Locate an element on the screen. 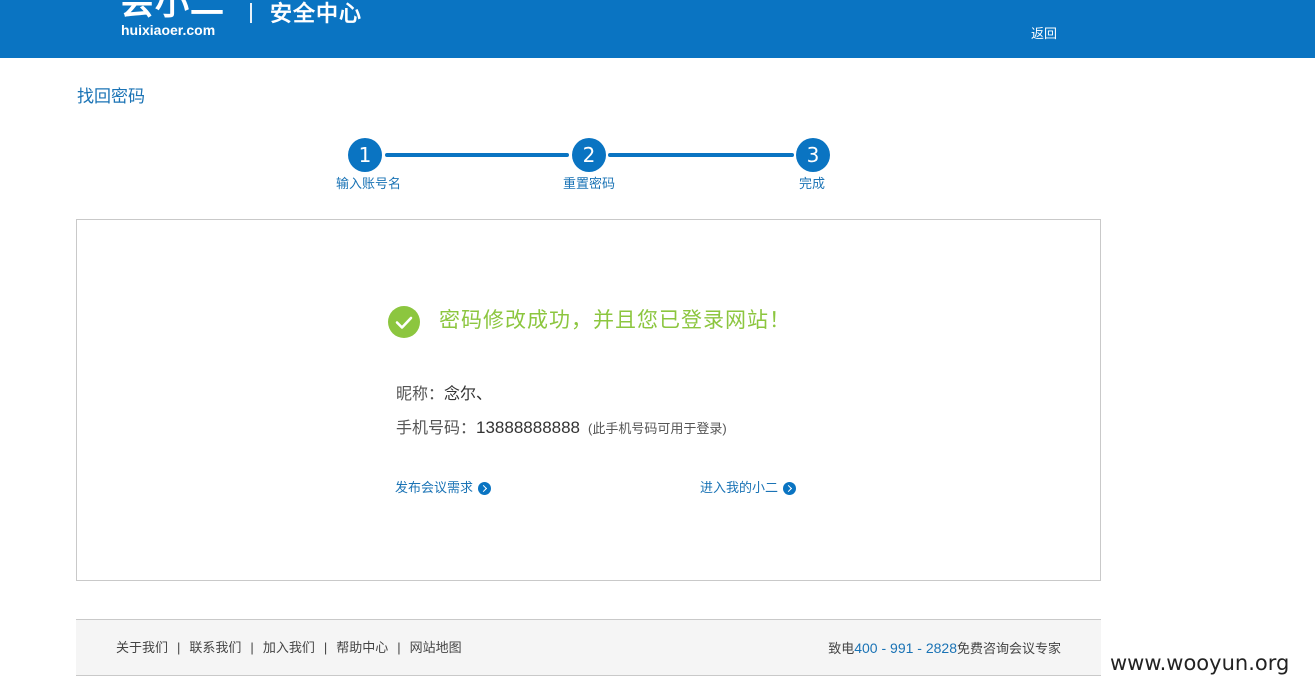 The height and width of the screenshot is (692, 1315). logo-domain: huixiaoer.com is located at coordinates (168, 30).